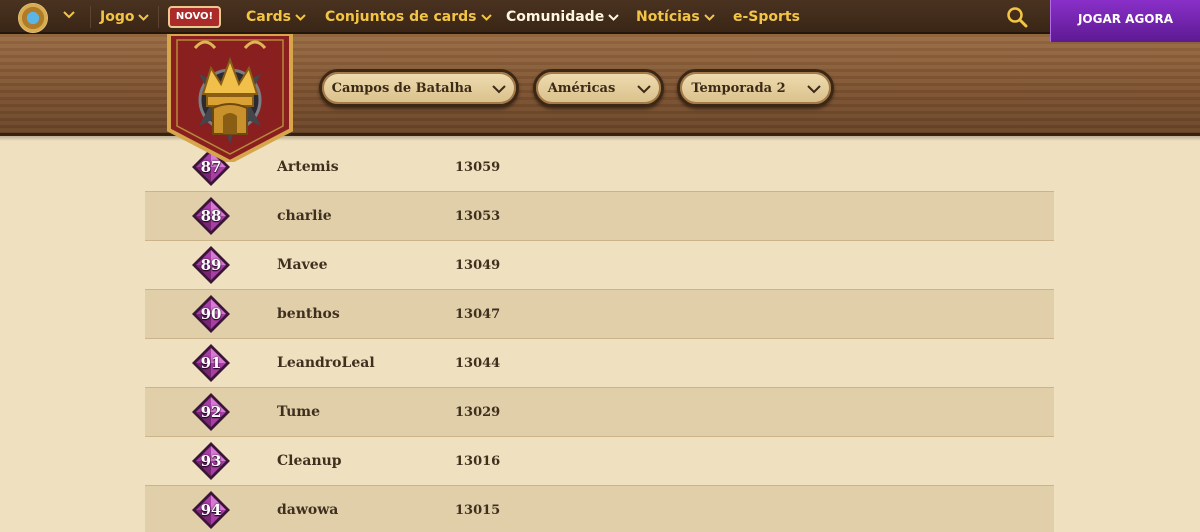 This screenshot has height=532, width=1200. I want to click on player-rating: 13049, so click(478, 265).